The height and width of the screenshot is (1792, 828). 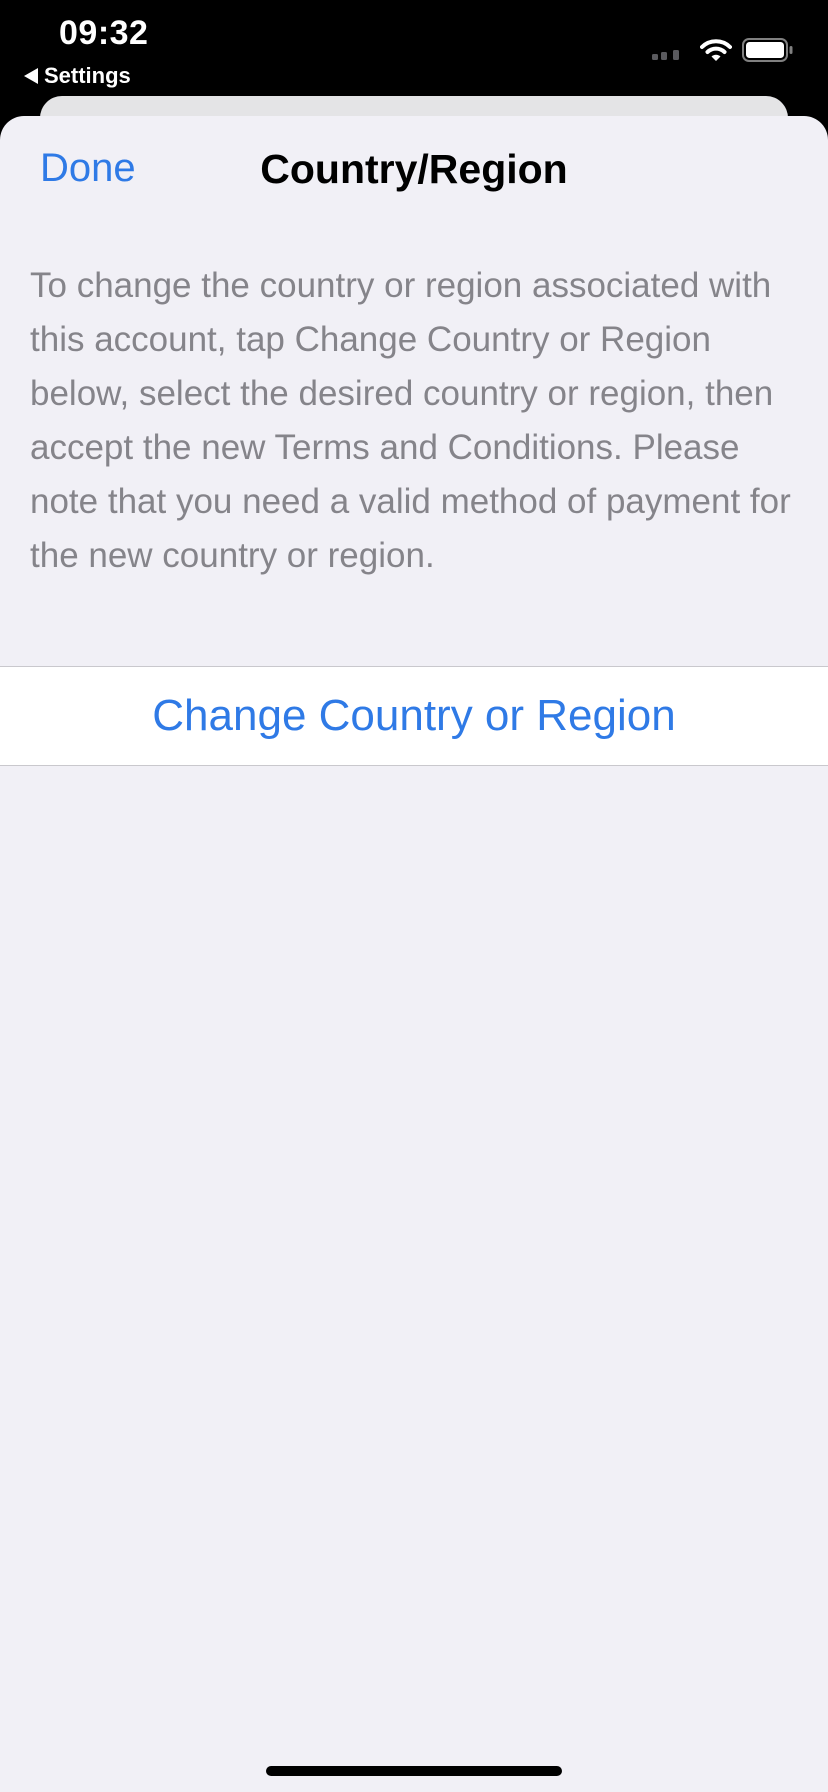 What do you see at coordinates (414, 1771) in the screenshot?
I see `home-indicator` at bounding box center [414, 1771].